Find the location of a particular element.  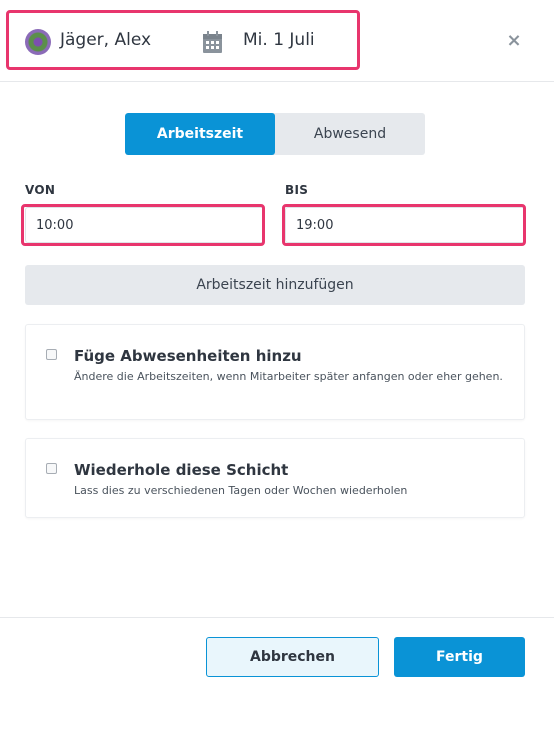

footer-divider is located at coordinates (277, 617).